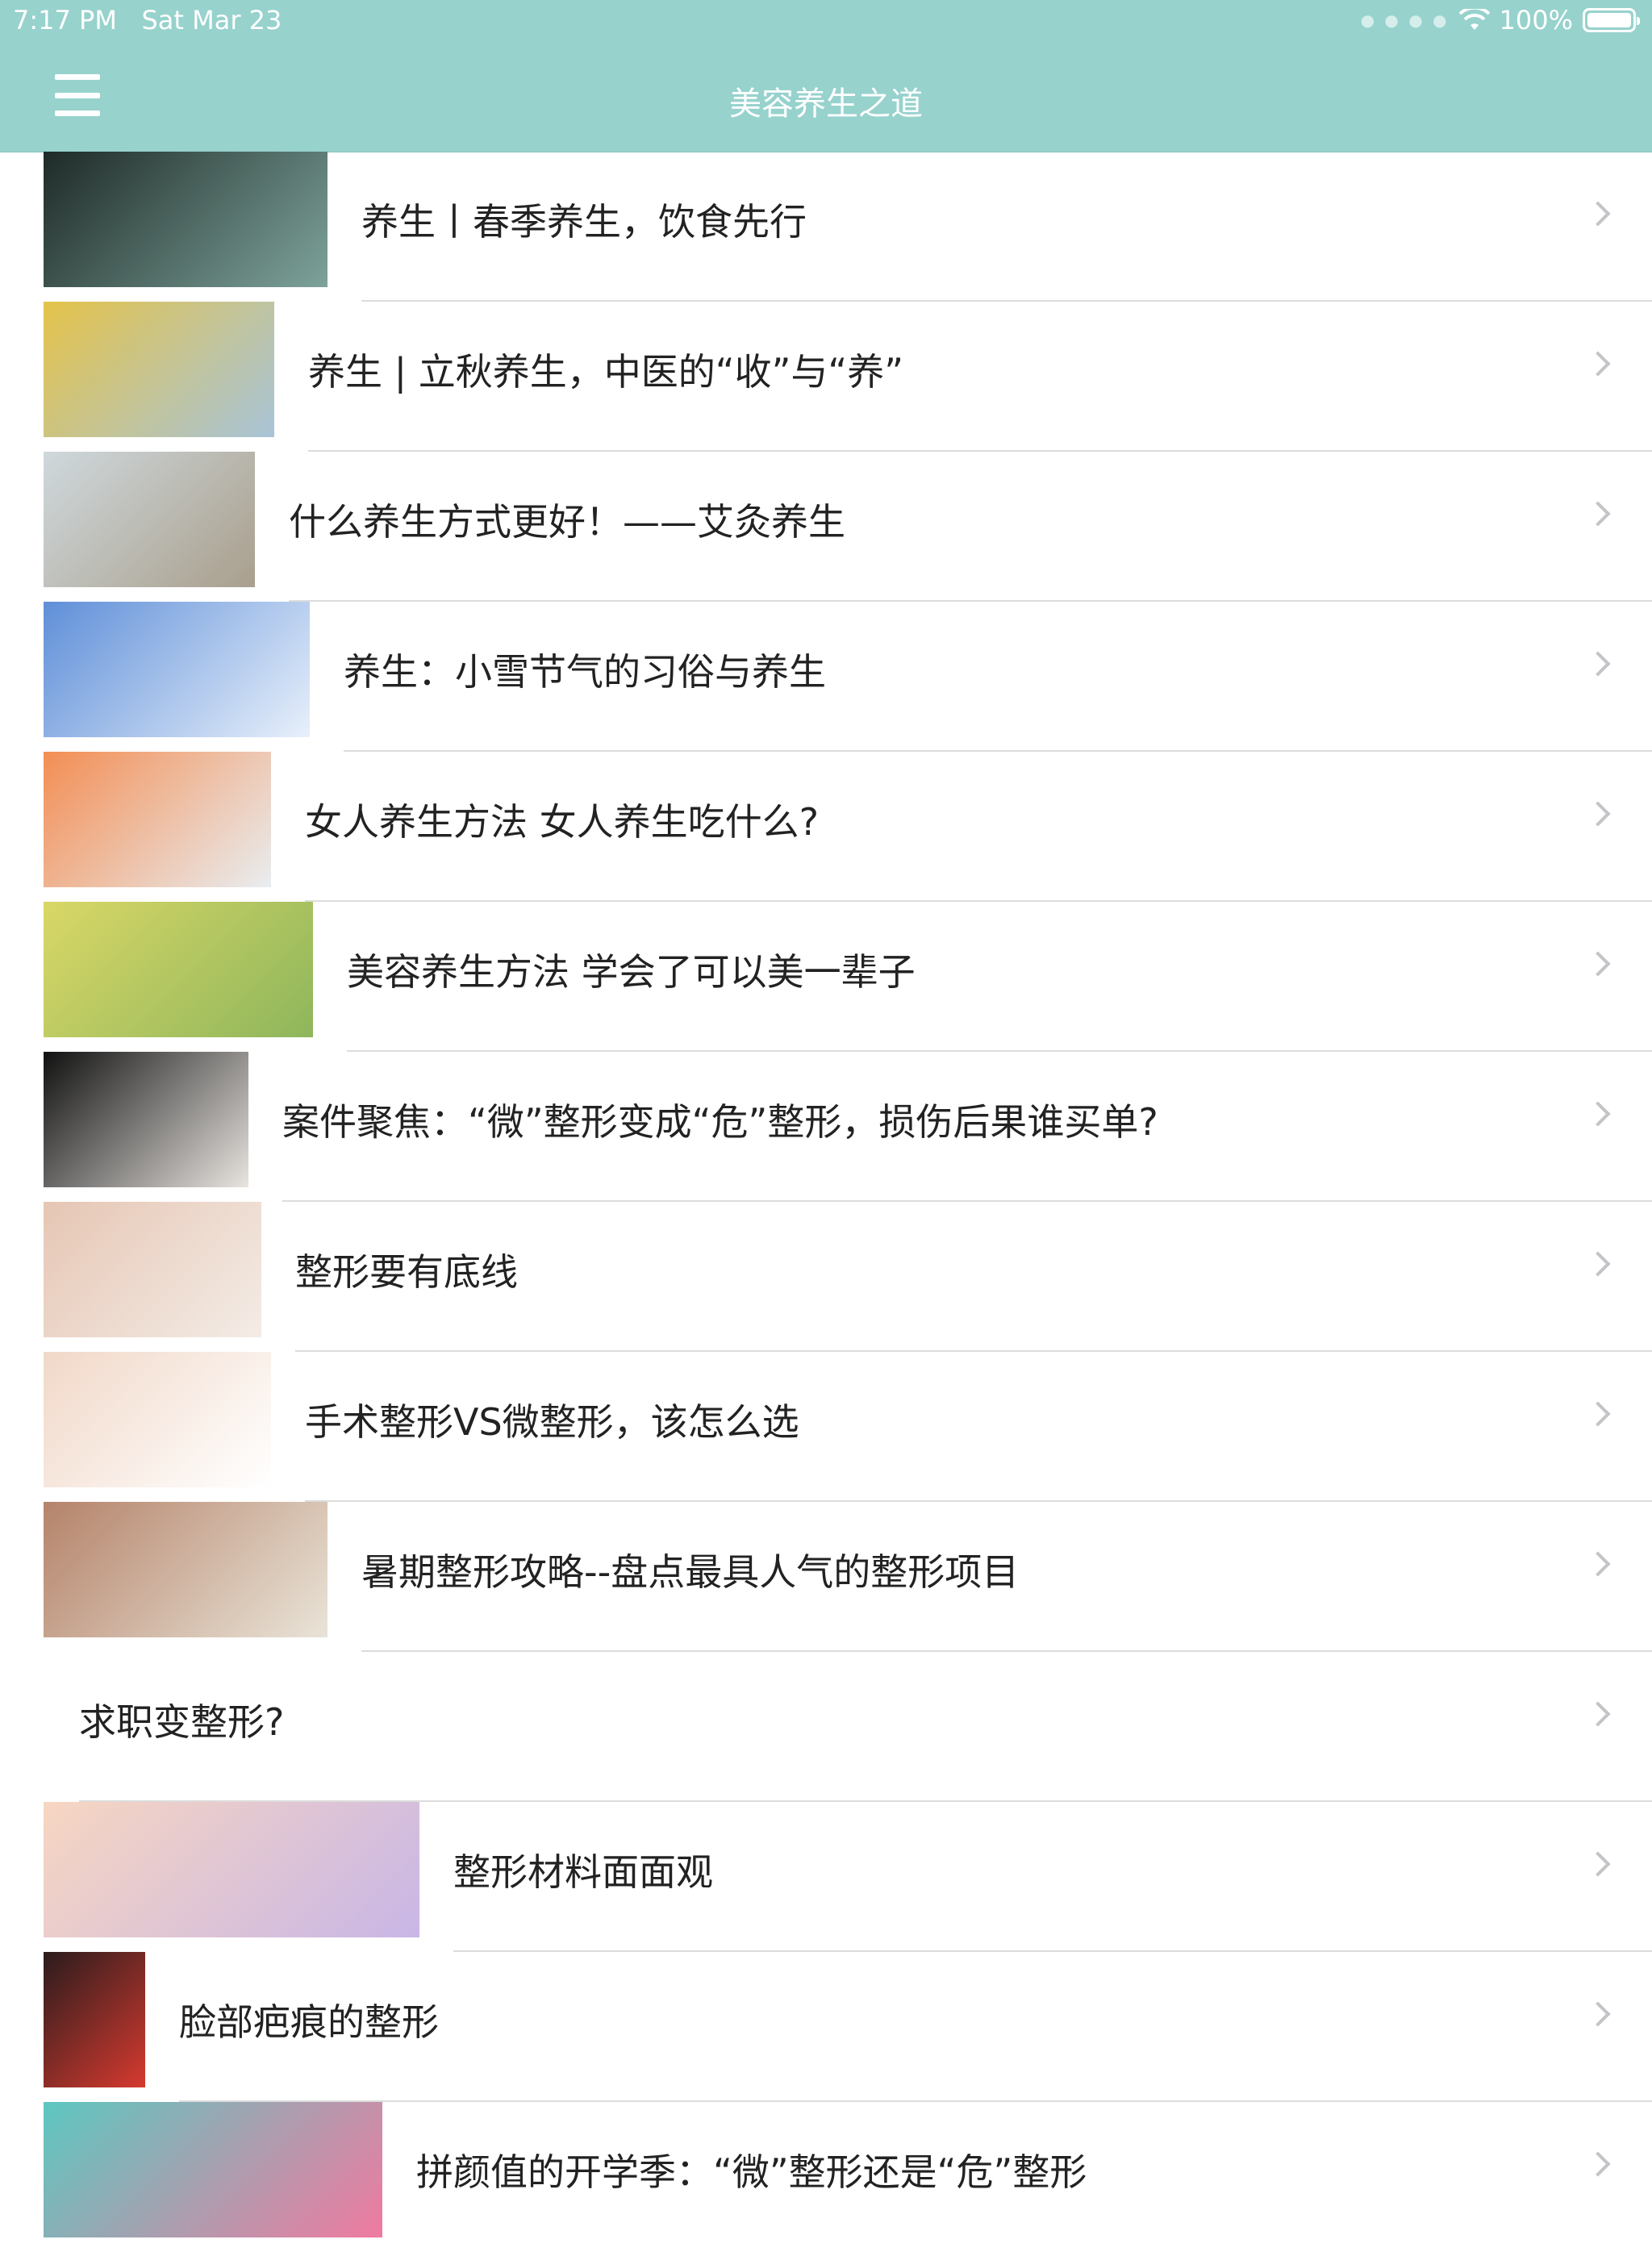  I want to click on status-bar: 7:17 PM Sat Mar 23 ● ● ● ● 100%, so click(826, 21).